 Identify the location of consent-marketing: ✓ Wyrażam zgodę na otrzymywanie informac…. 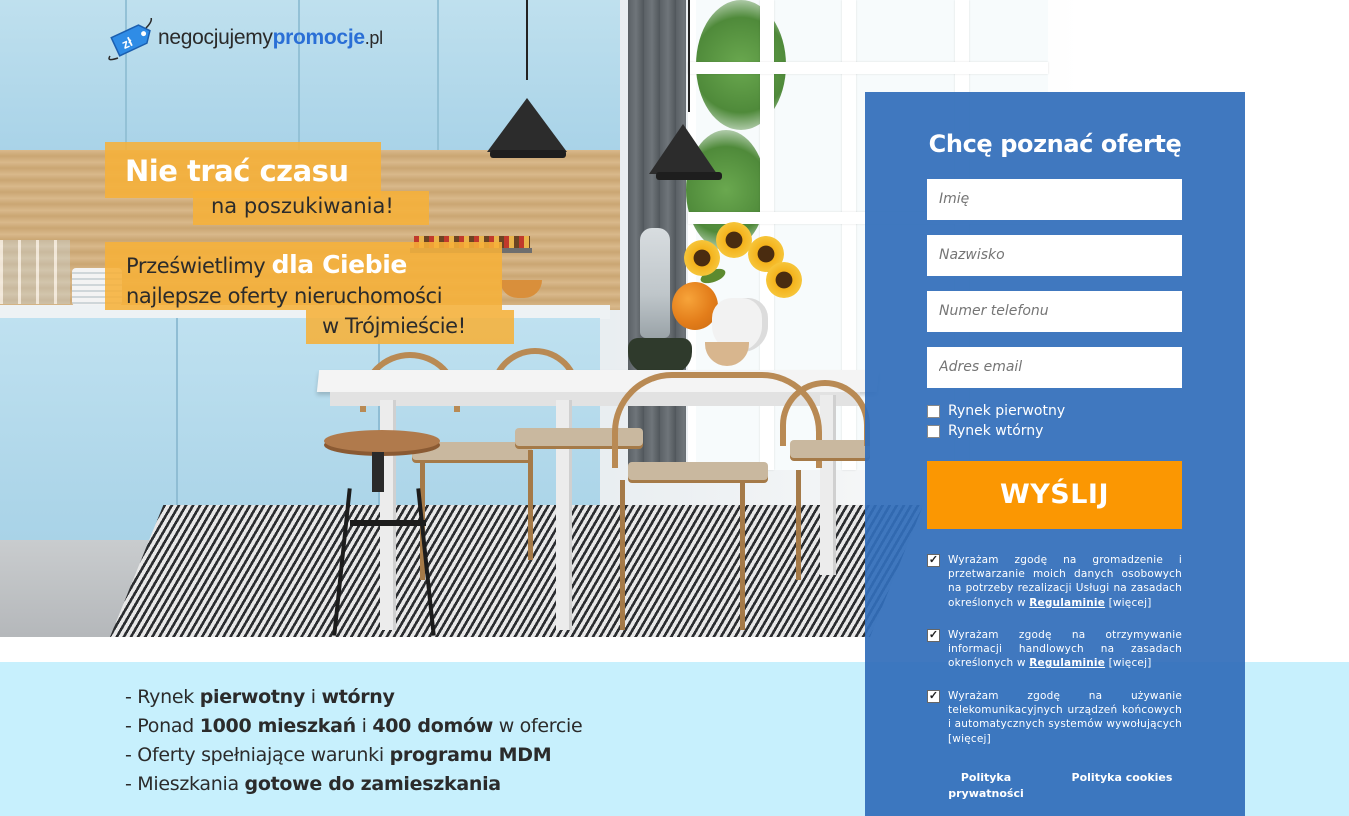
(1054, 649).